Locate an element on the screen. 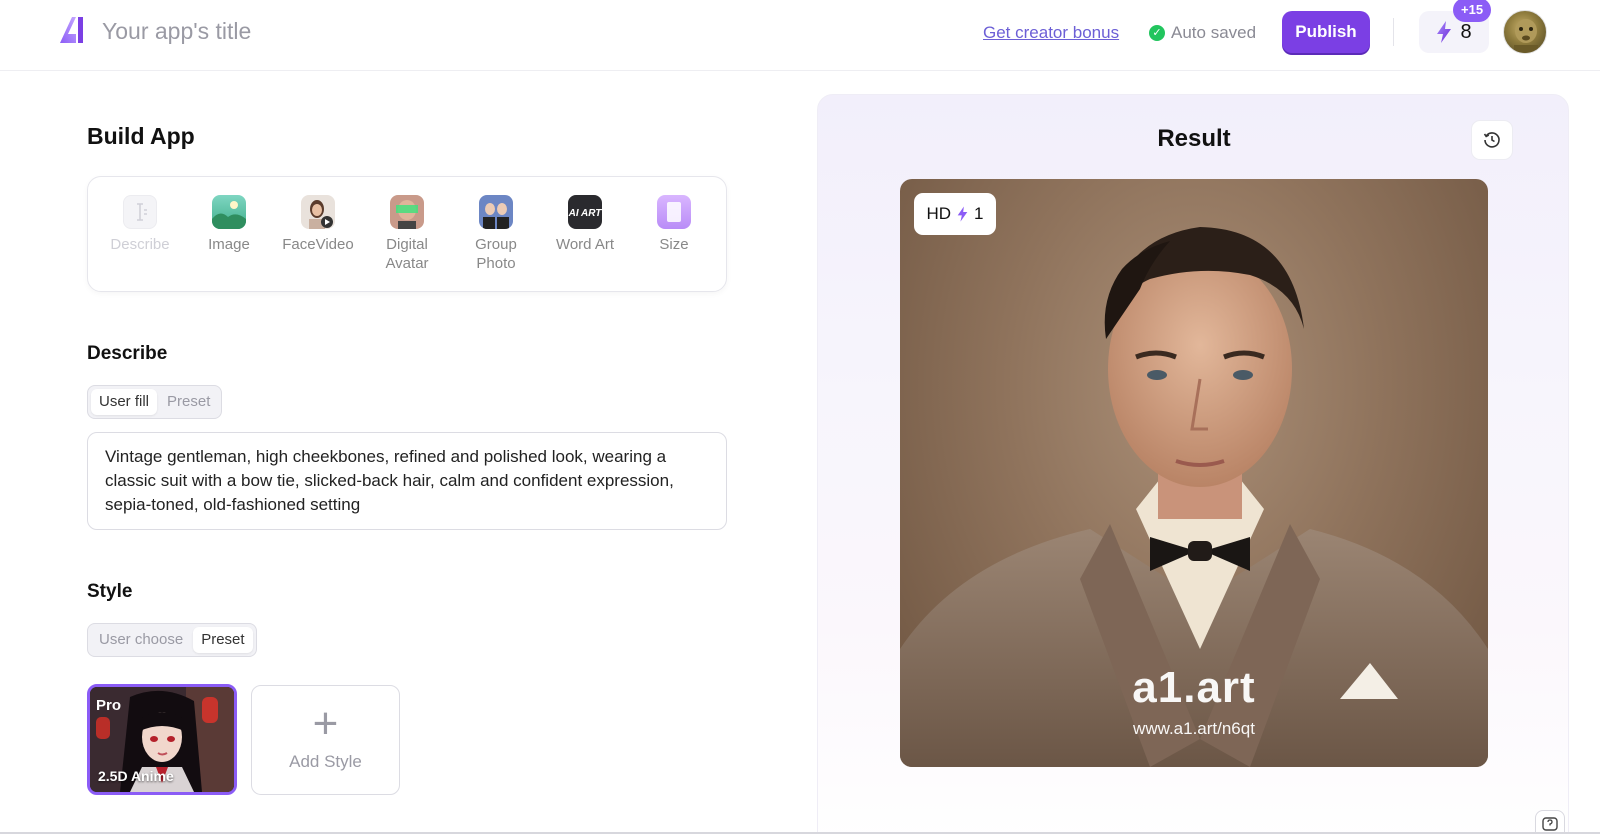 Image resolution: width=1600 pixels, height=834 pixels. tool-word-art: AI ART Word Art is located at coordinates (585, 224).